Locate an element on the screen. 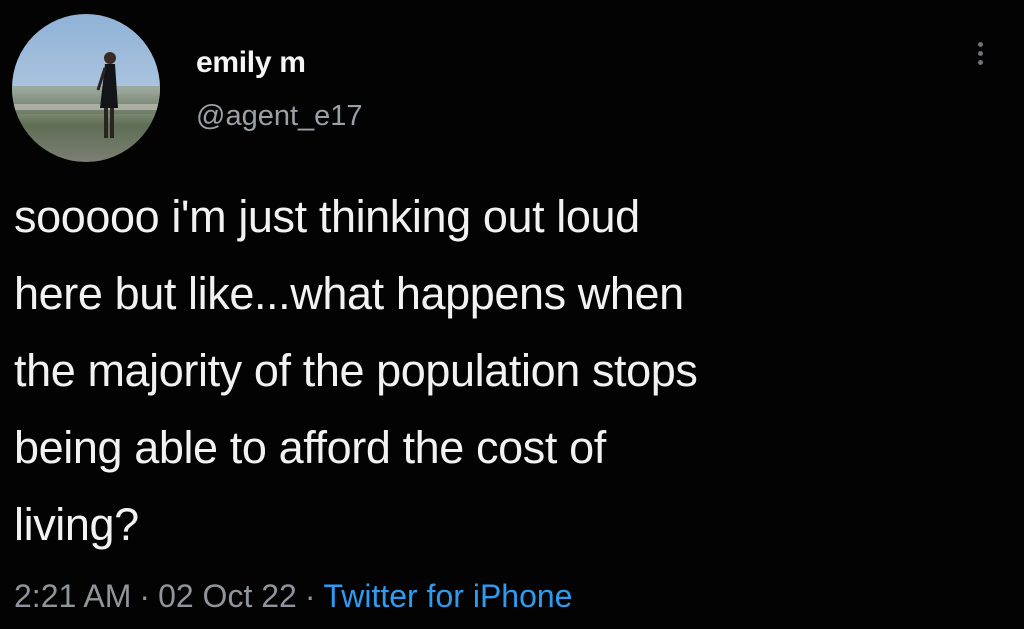  tweet-date: 02 Oct 22 is located at coordinates (227, 596).